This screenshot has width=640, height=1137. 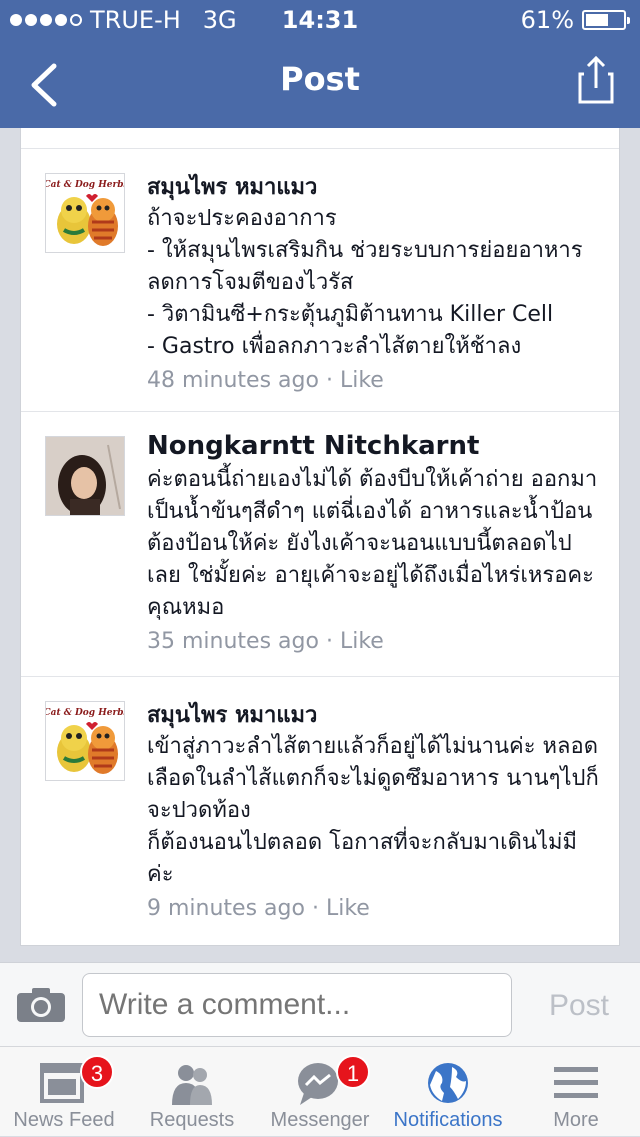 I want to click on page-title: Post, so click(x=320, y=79).